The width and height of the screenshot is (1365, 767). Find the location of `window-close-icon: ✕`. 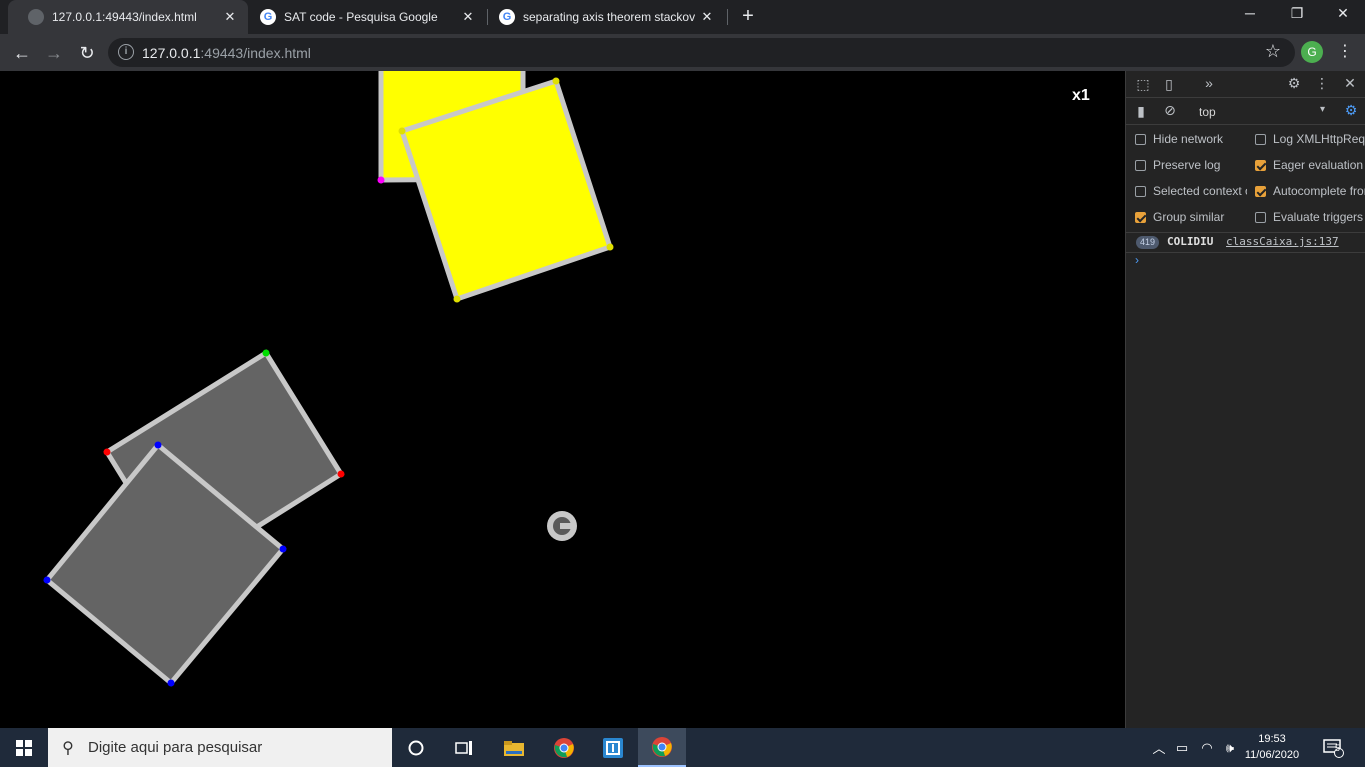

window-close-icon: ✕ is located at coordinates (1343, 13).